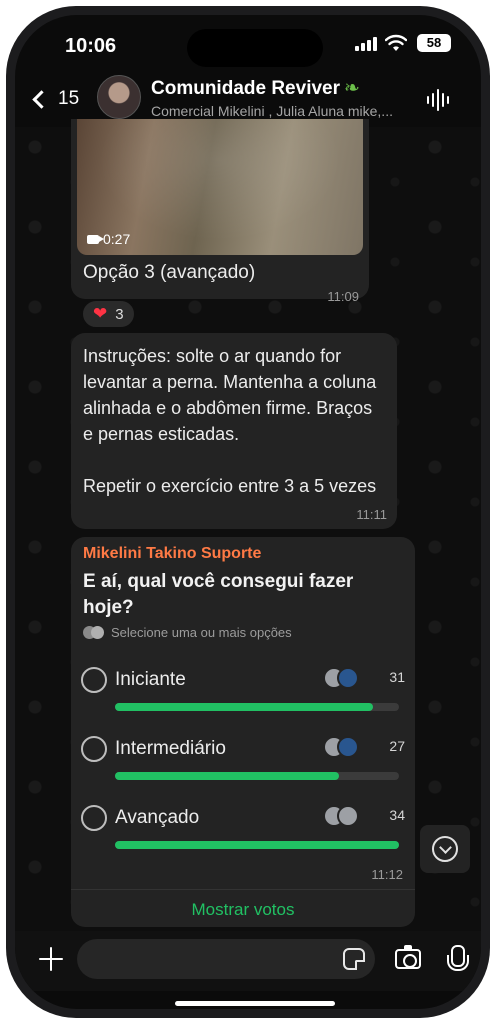  What do you see at coordinates (51, 959) in the screenshot?
I see `attach-plus-icon` at bounding box center [51, 959].